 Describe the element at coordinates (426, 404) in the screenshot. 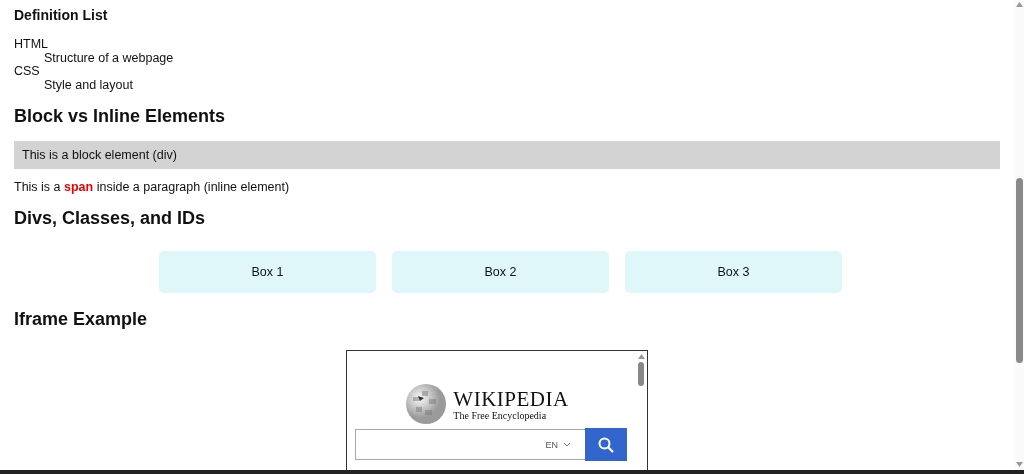

I see `puzzle-globe-icon` at that location.